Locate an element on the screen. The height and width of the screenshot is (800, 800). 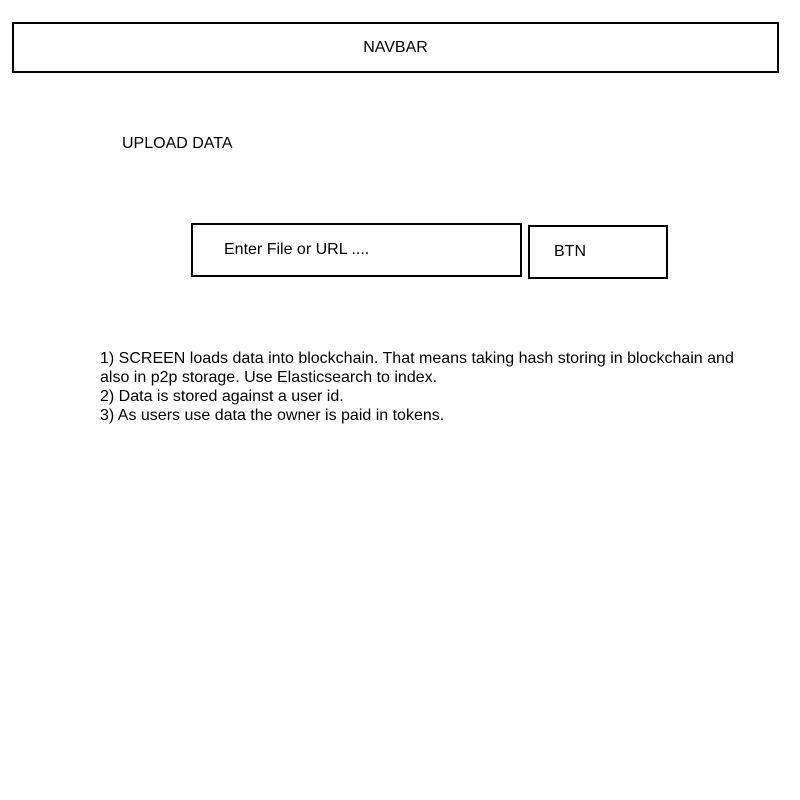
navbar: NAVBAR is located at coordinates (395, 47).